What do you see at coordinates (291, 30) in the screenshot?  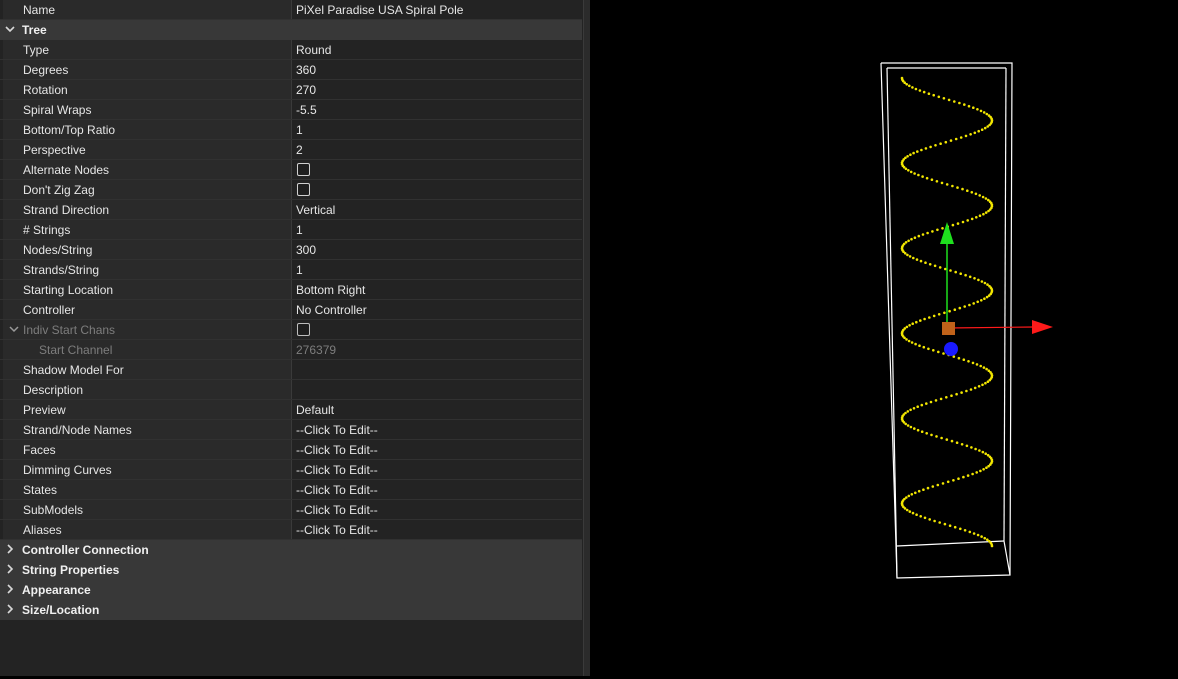 I see `category-tree: Tree` at bounding box center [291, 30].